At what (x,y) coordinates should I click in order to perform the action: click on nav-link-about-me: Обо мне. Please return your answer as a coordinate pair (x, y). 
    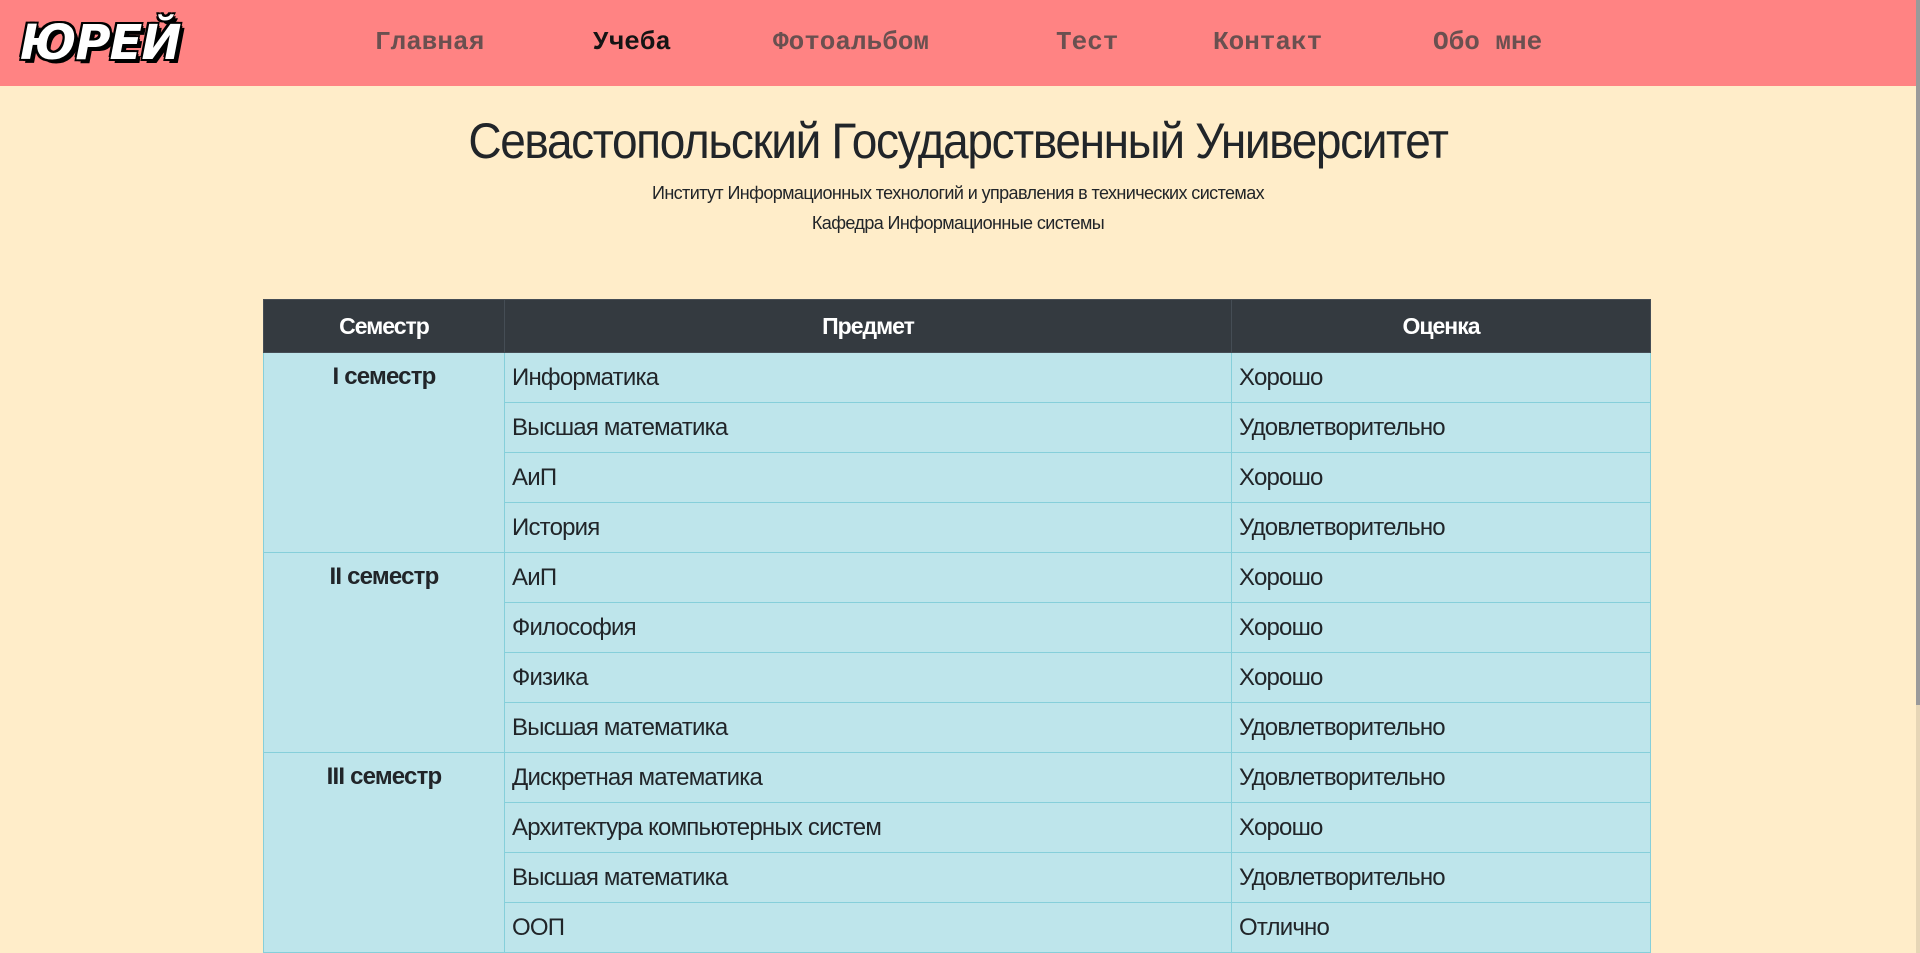
    Looking at the image, I should click on (1487, 42).